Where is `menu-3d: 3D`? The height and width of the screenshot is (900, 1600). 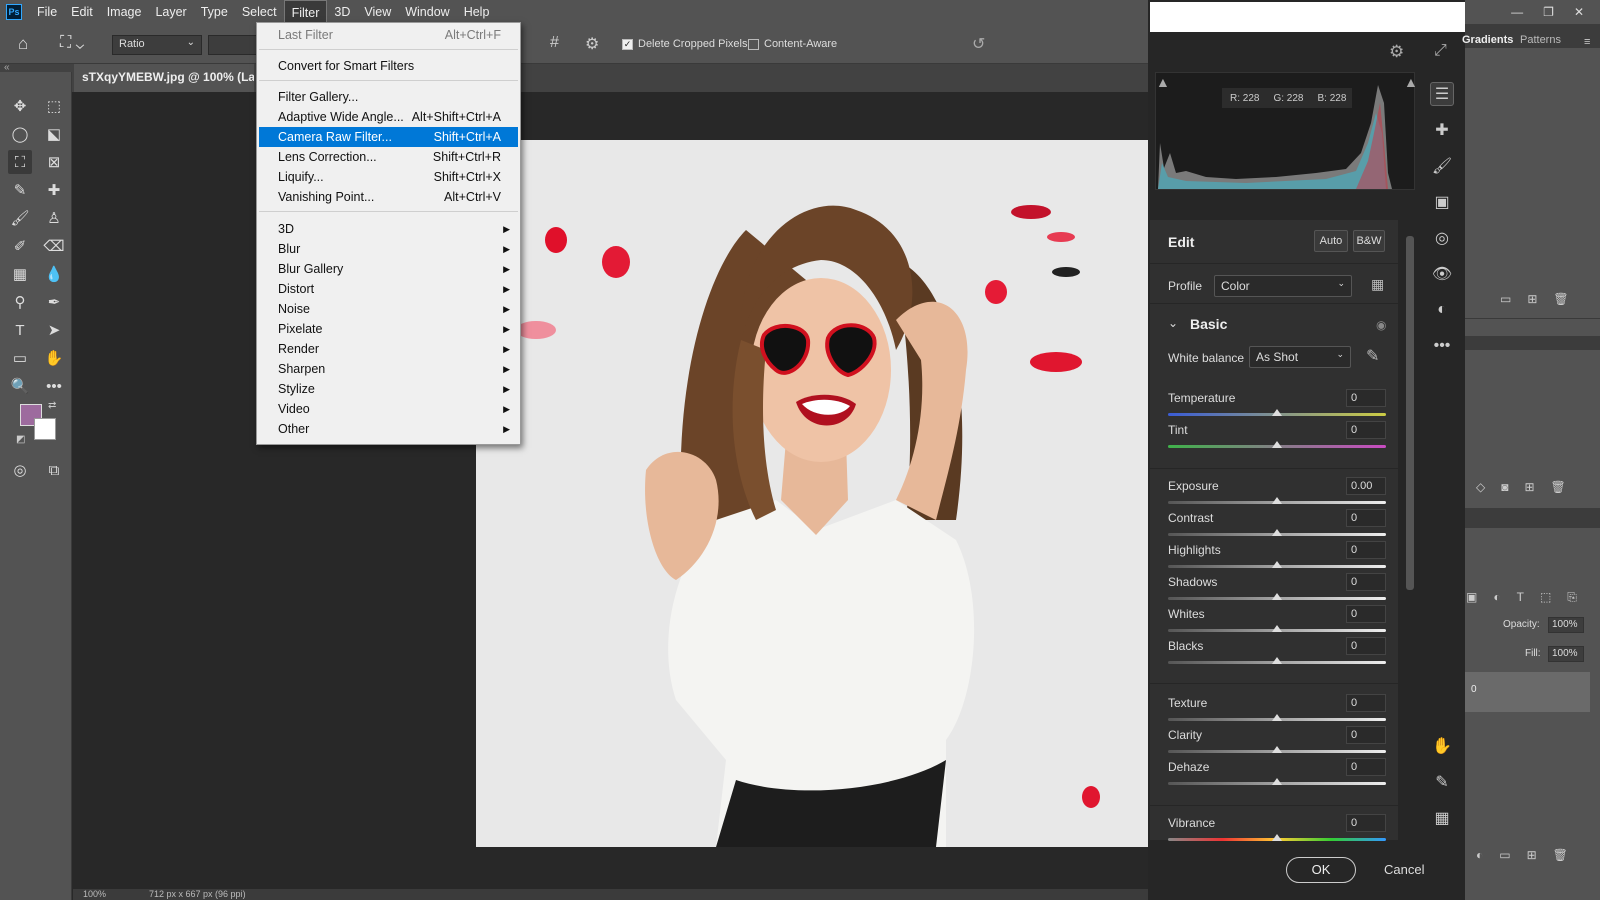
menu-3d: 3D is located at coordinates (342, 12).